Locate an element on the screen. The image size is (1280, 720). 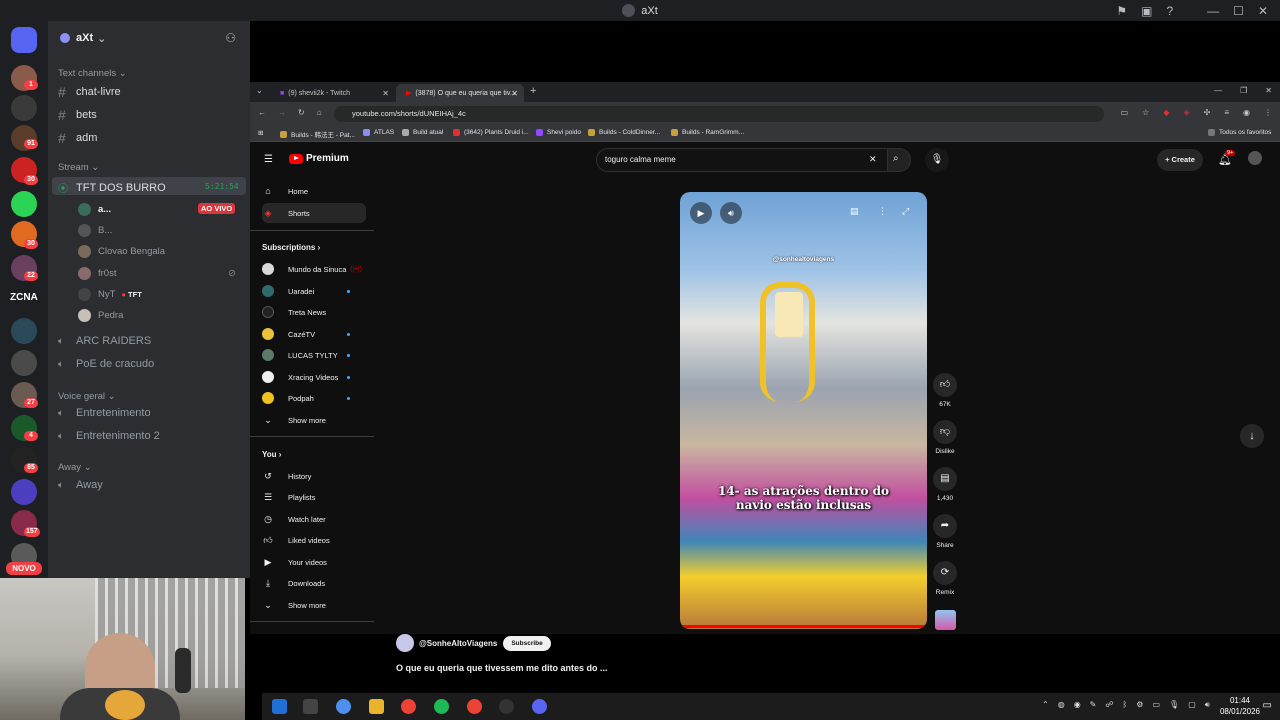
bluetooth-icon: ᛒ is located at coordinates (1124, 705).